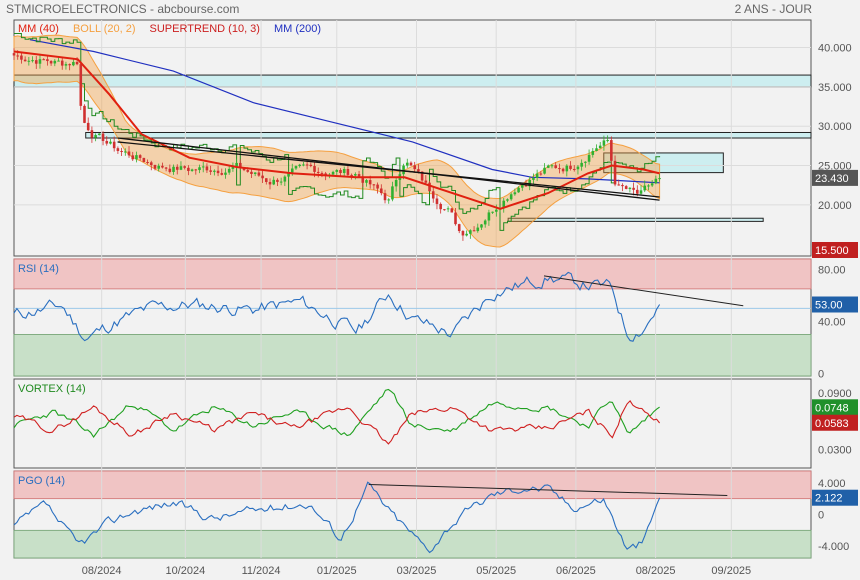  What do you see at coordinates (832, 179) in the screenshot?
I see `last-price-tag: 23.430` at bounding box center [832, 179].